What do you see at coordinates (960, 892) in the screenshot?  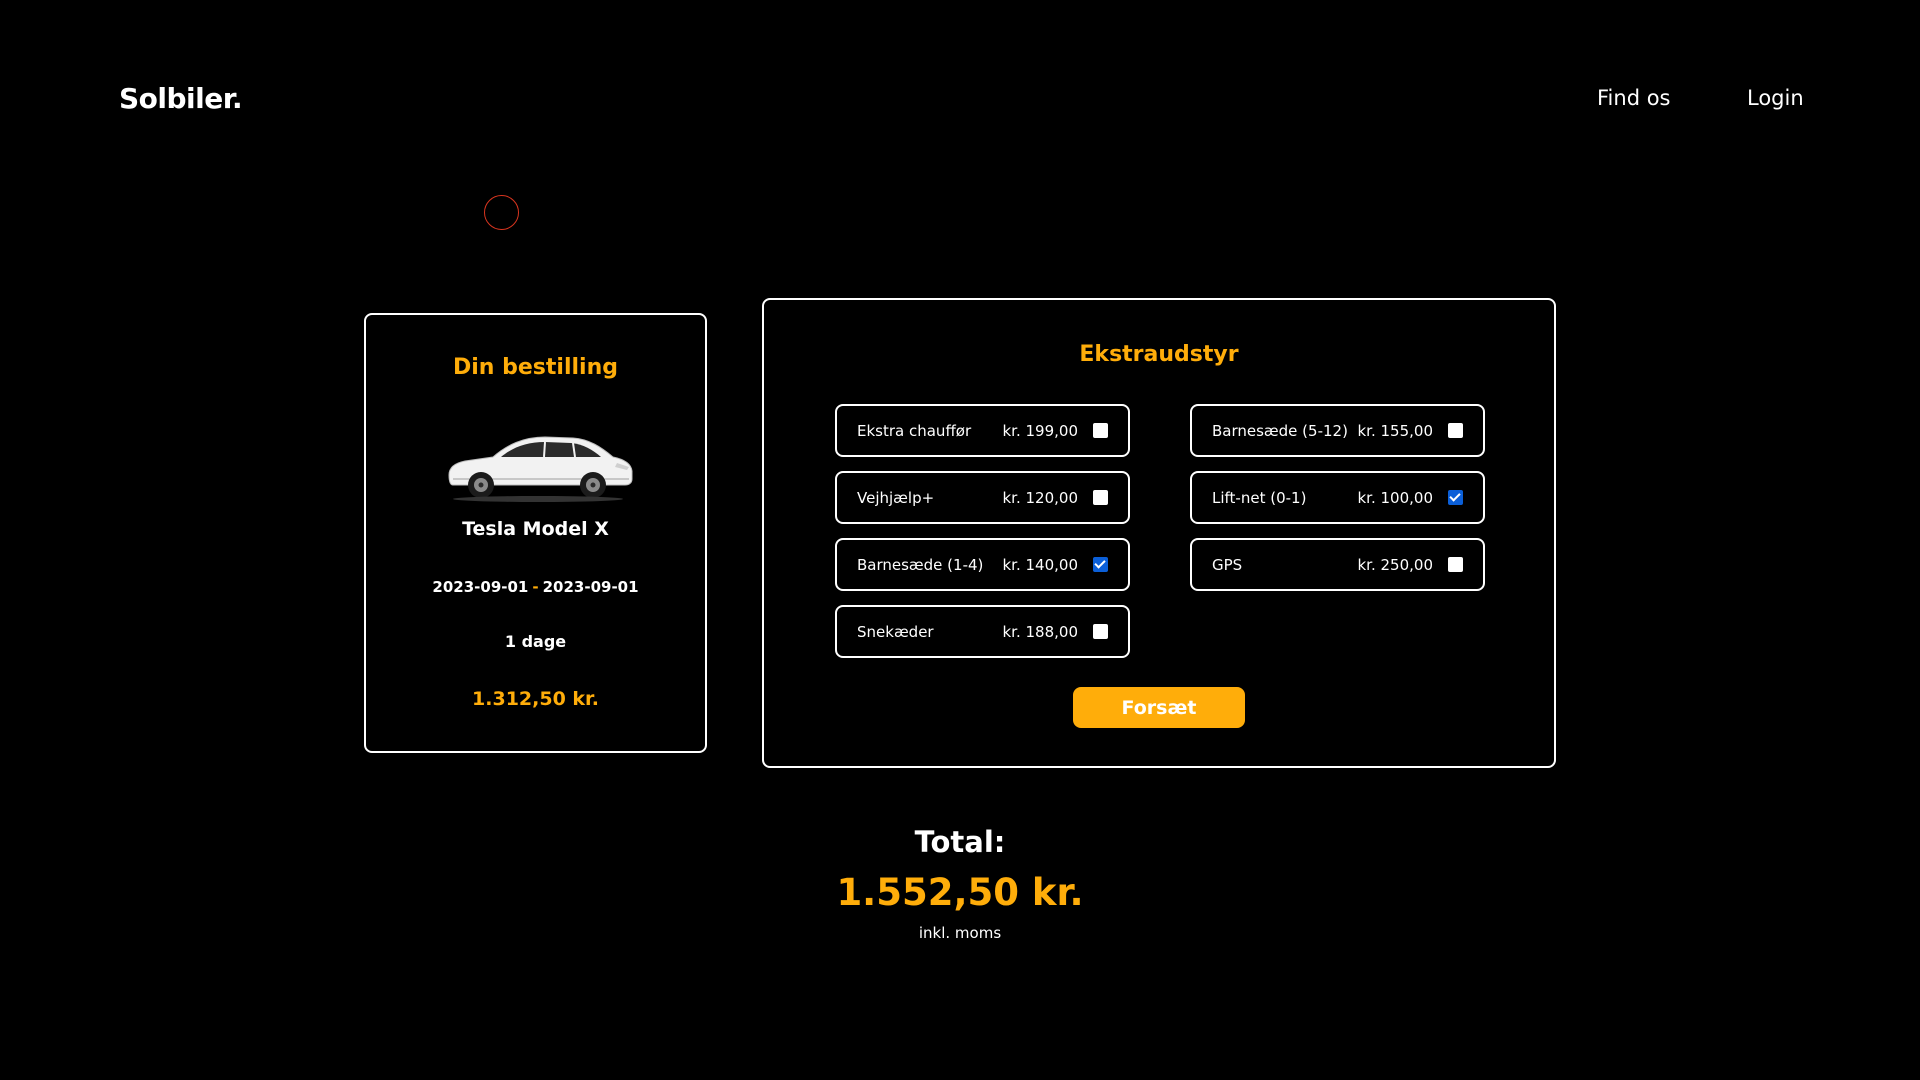 I see `total-amount: 1.552,50 kr.` at bounding box center [960, 892].